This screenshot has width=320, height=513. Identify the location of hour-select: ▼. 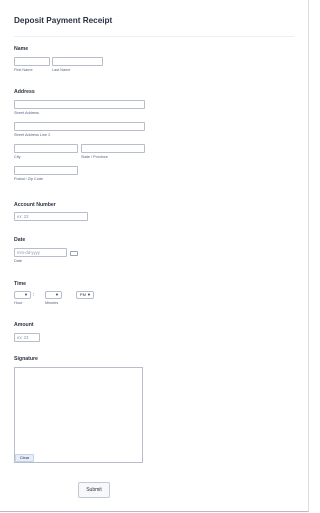
(22, 295).